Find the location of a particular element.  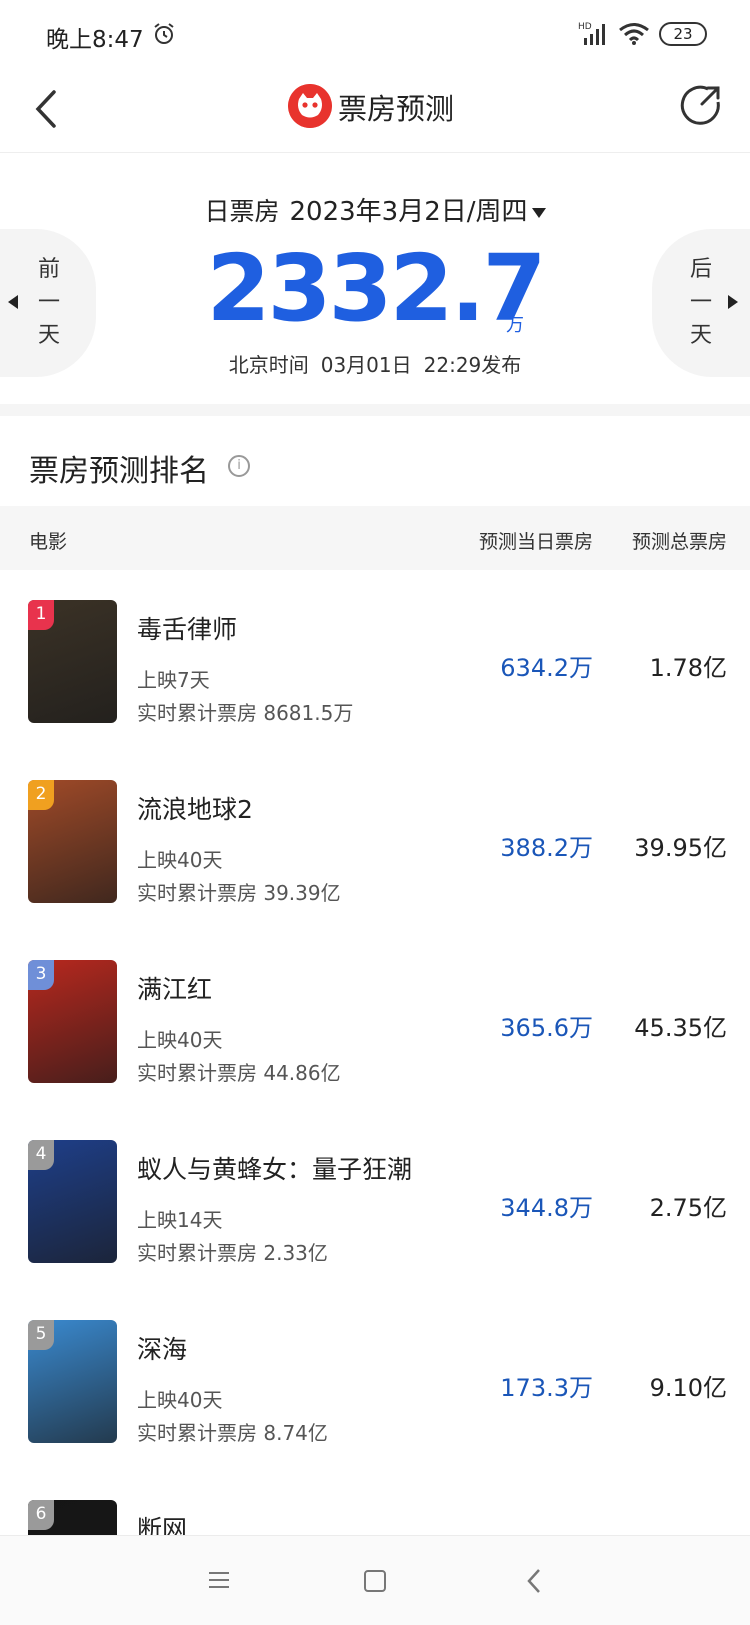

movie-title: 蚁人与黄蜂女：量子狂潮 is located at coordinates (275, 1169).